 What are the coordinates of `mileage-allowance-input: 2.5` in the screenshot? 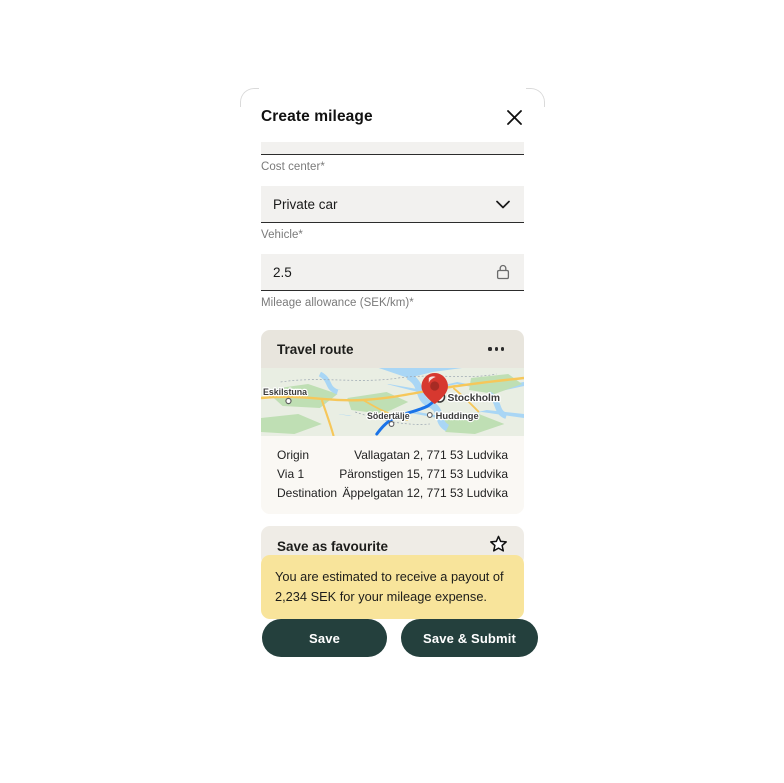 It's located at (392, 272).